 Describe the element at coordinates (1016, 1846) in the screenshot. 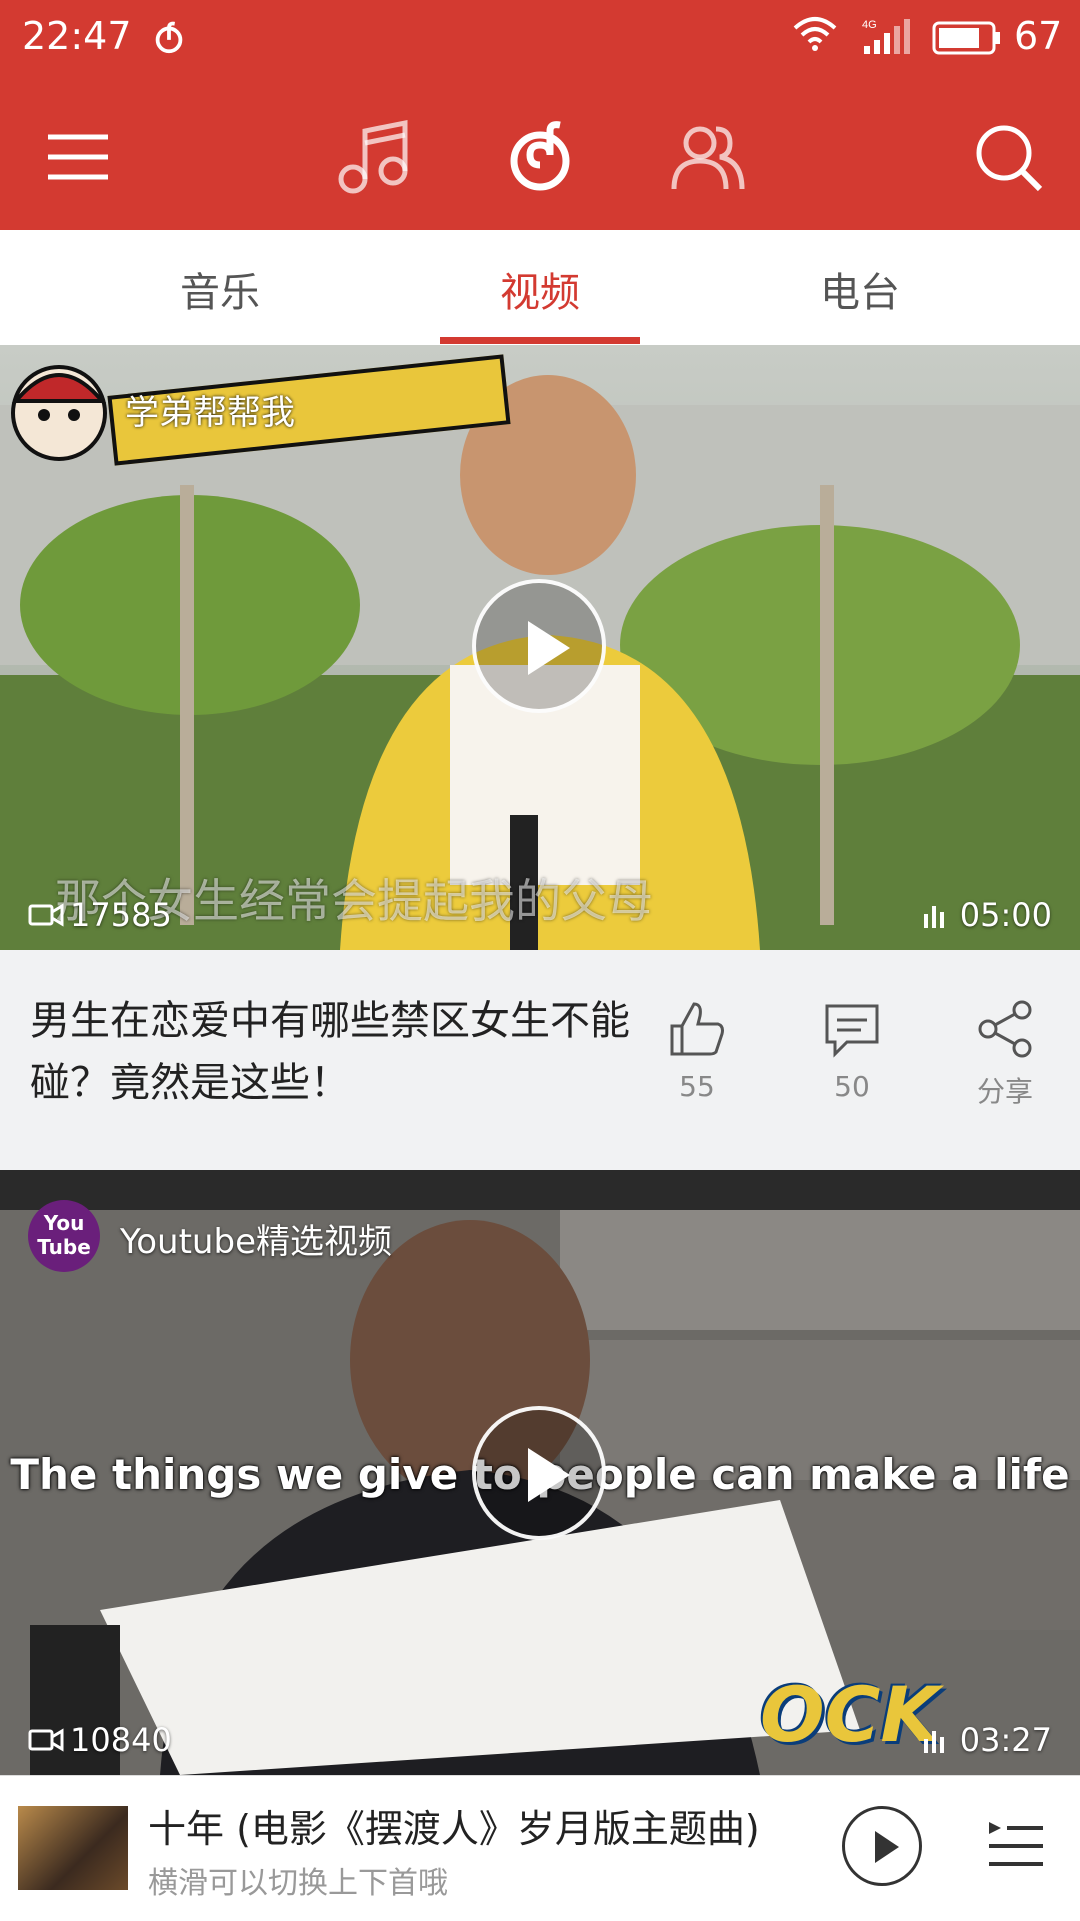

I see `playlist-icon` at that location.